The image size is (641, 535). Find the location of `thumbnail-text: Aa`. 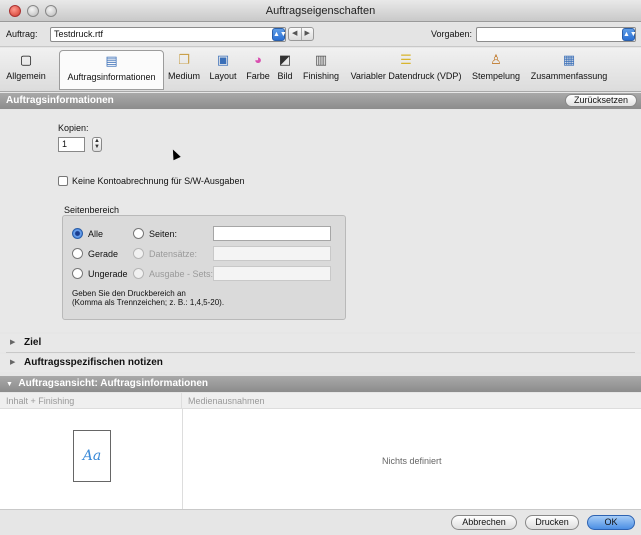

thumbnail-text: Aa is located at coordinates (92, 456).